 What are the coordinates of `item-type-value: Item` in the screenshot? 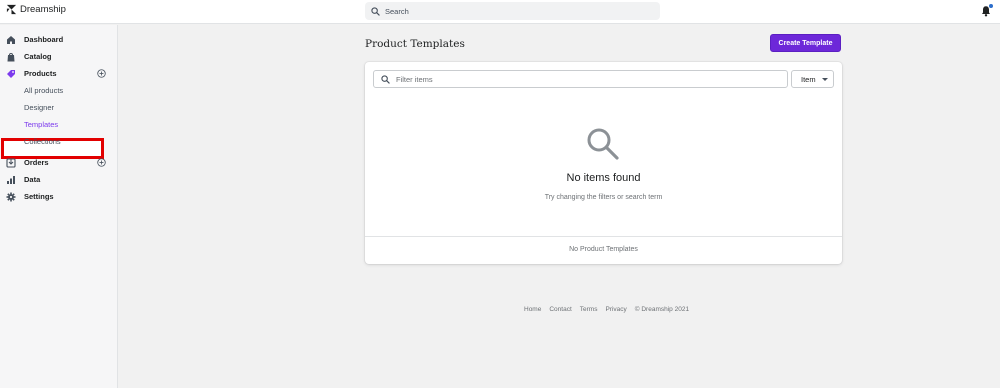 It's located at (808, 79).